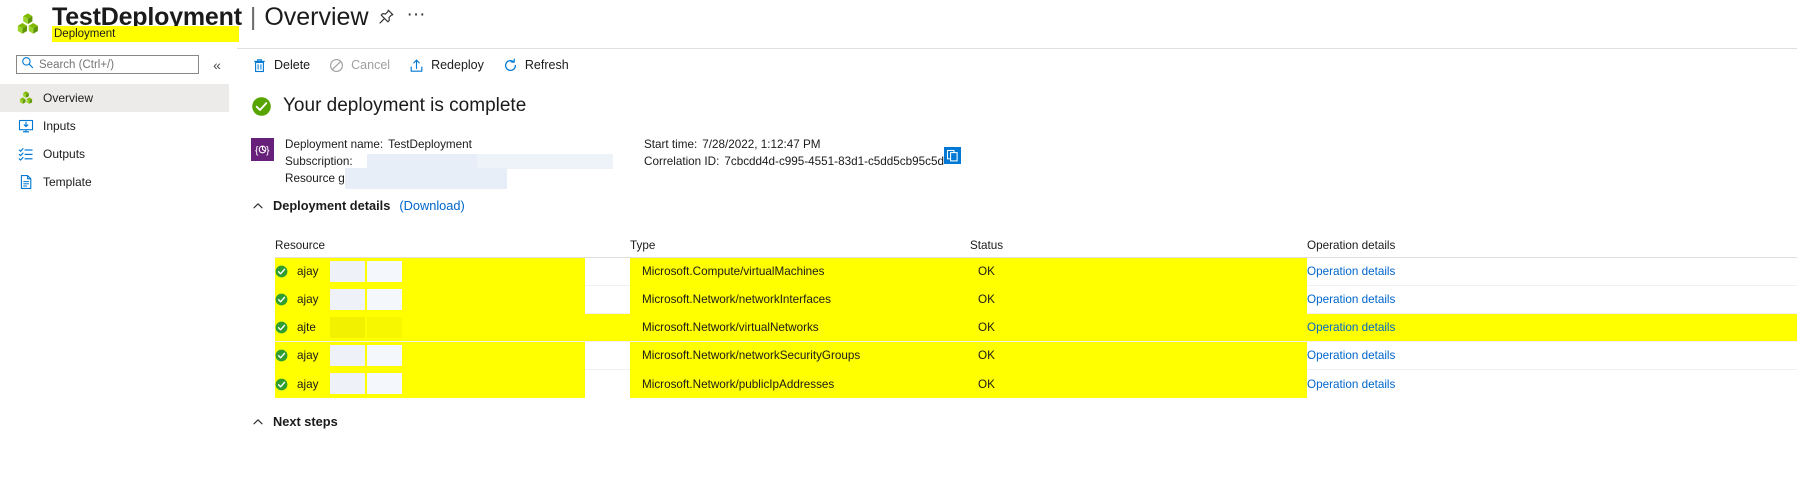  What do you see at coordinates (114, 182) in the screenshot?
I see `sidebar-item-template: Template` at bounding box center [114, 182].